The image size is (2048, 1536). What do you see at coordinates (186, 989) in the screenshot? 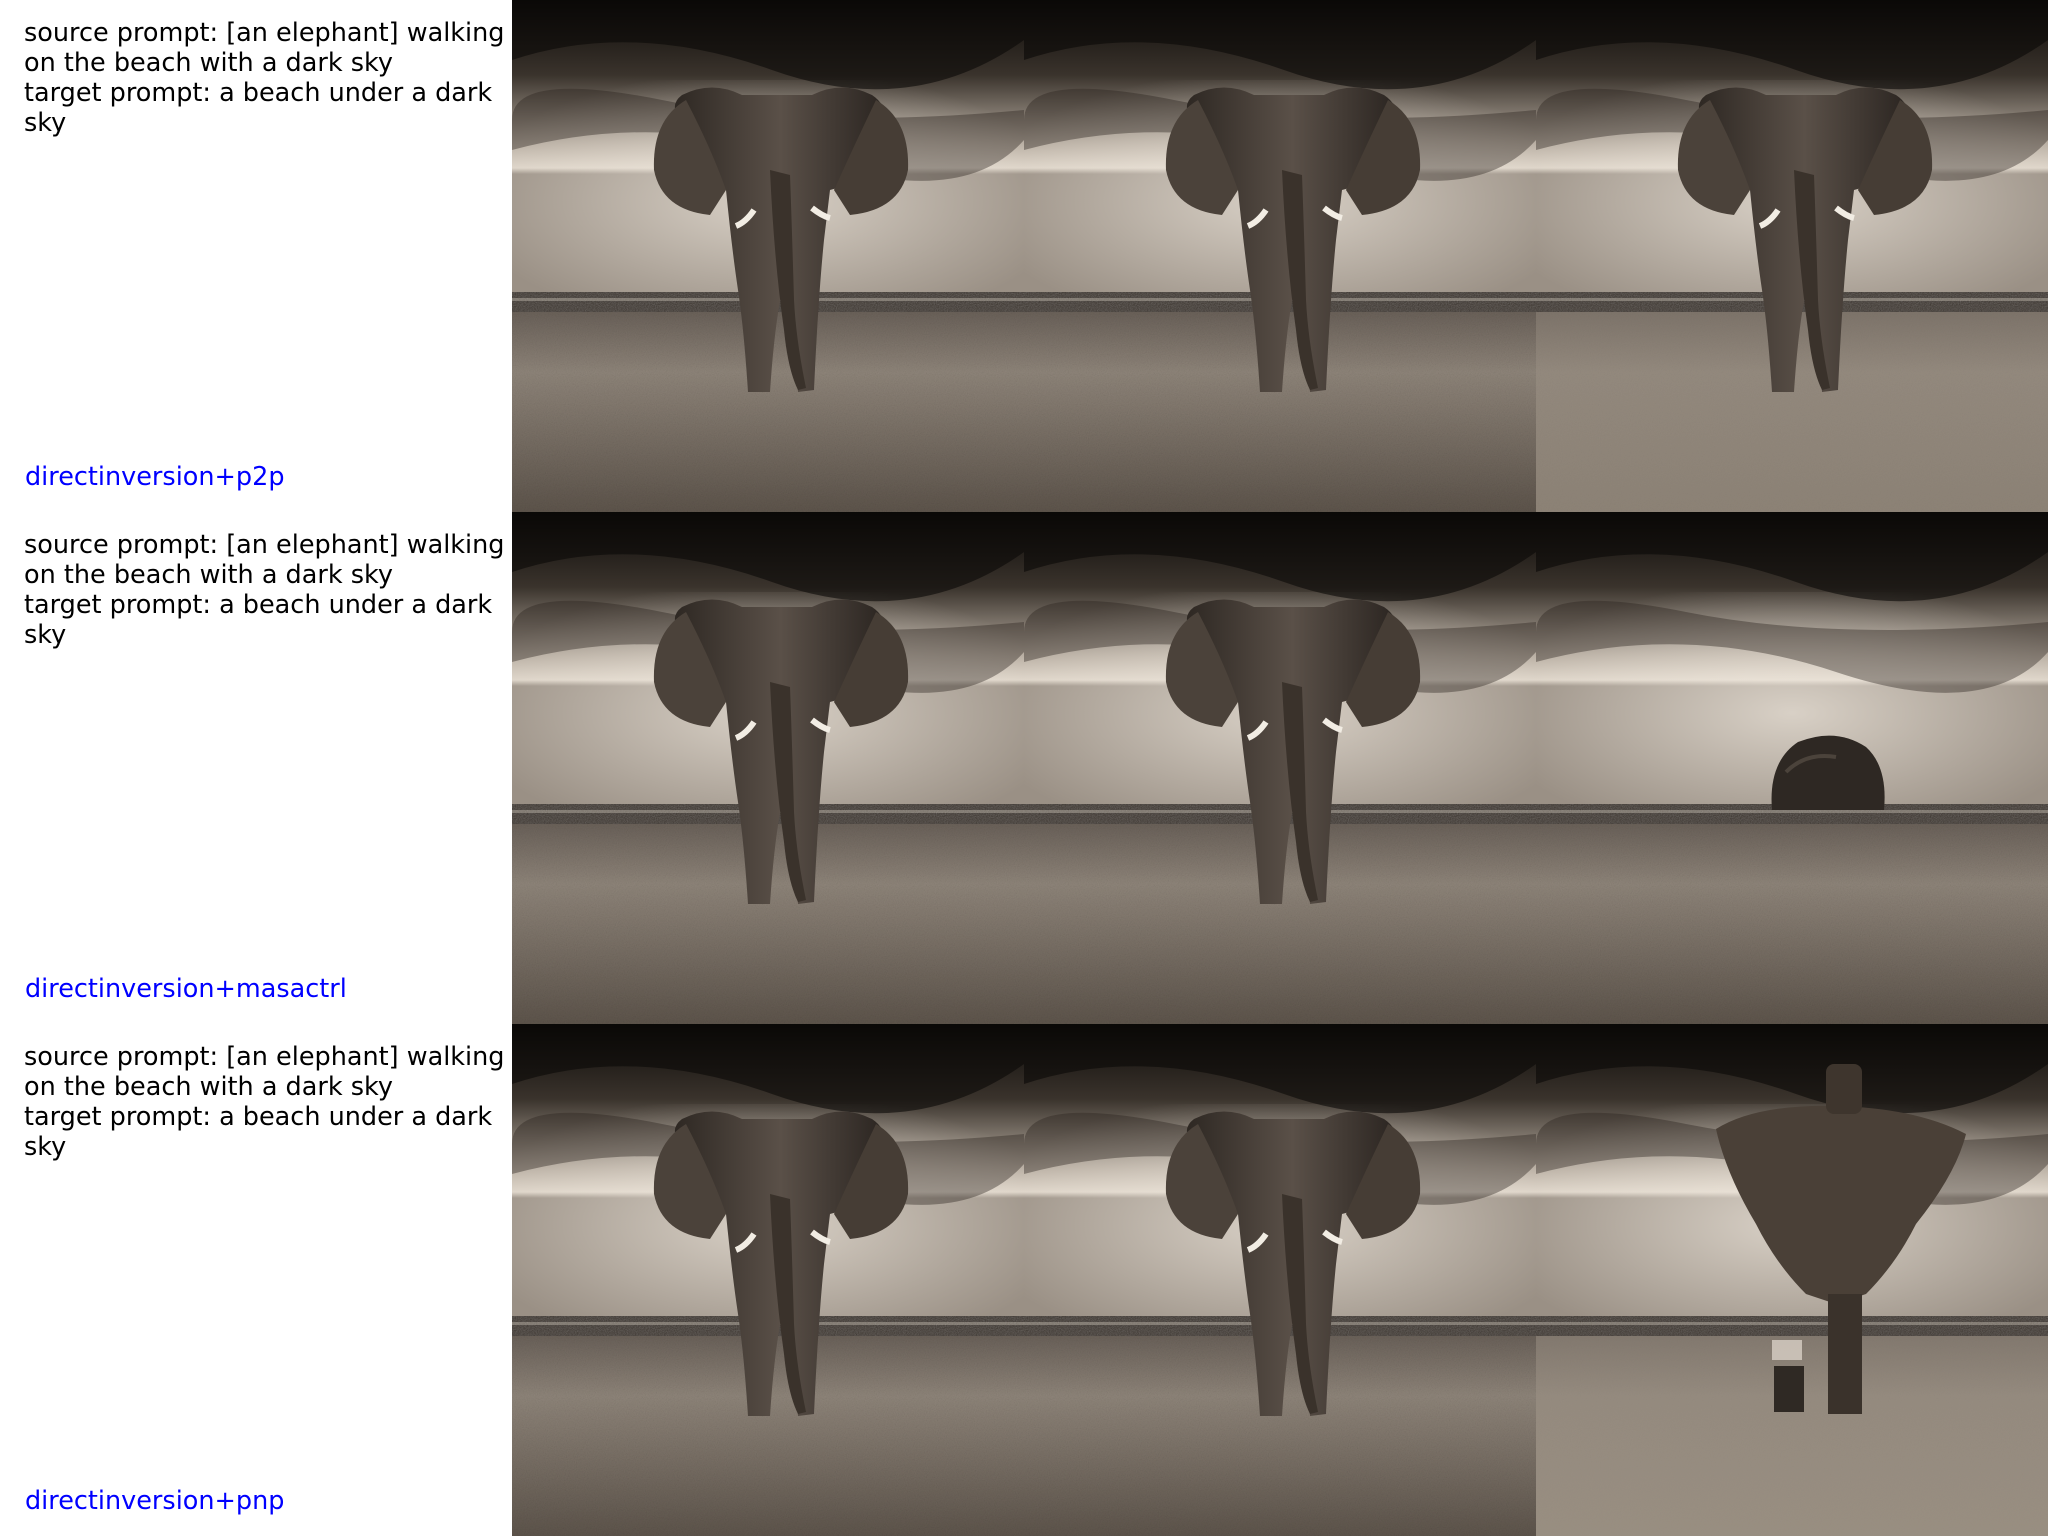
I see `method-label: directinversion+masactrl` at bounding box center [186, 989].